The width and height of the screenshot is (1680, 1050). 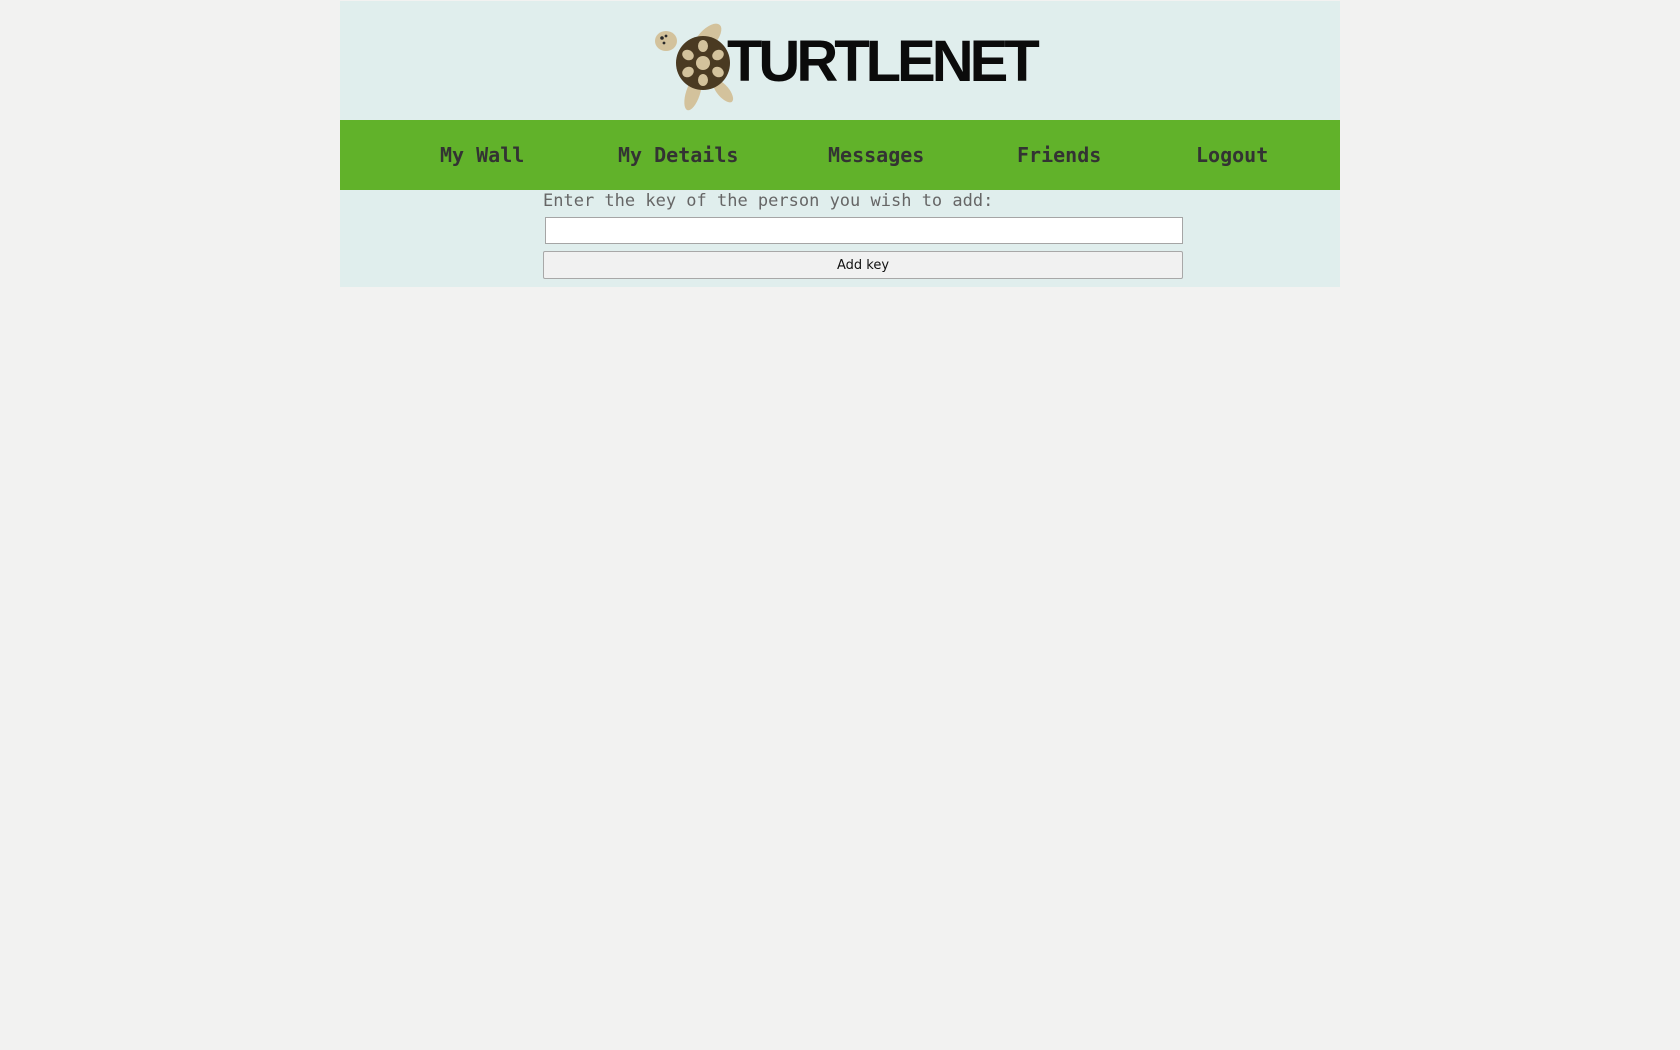 I want to click on nav-item-my-wall: My Wall, so click(x=482, y=155).